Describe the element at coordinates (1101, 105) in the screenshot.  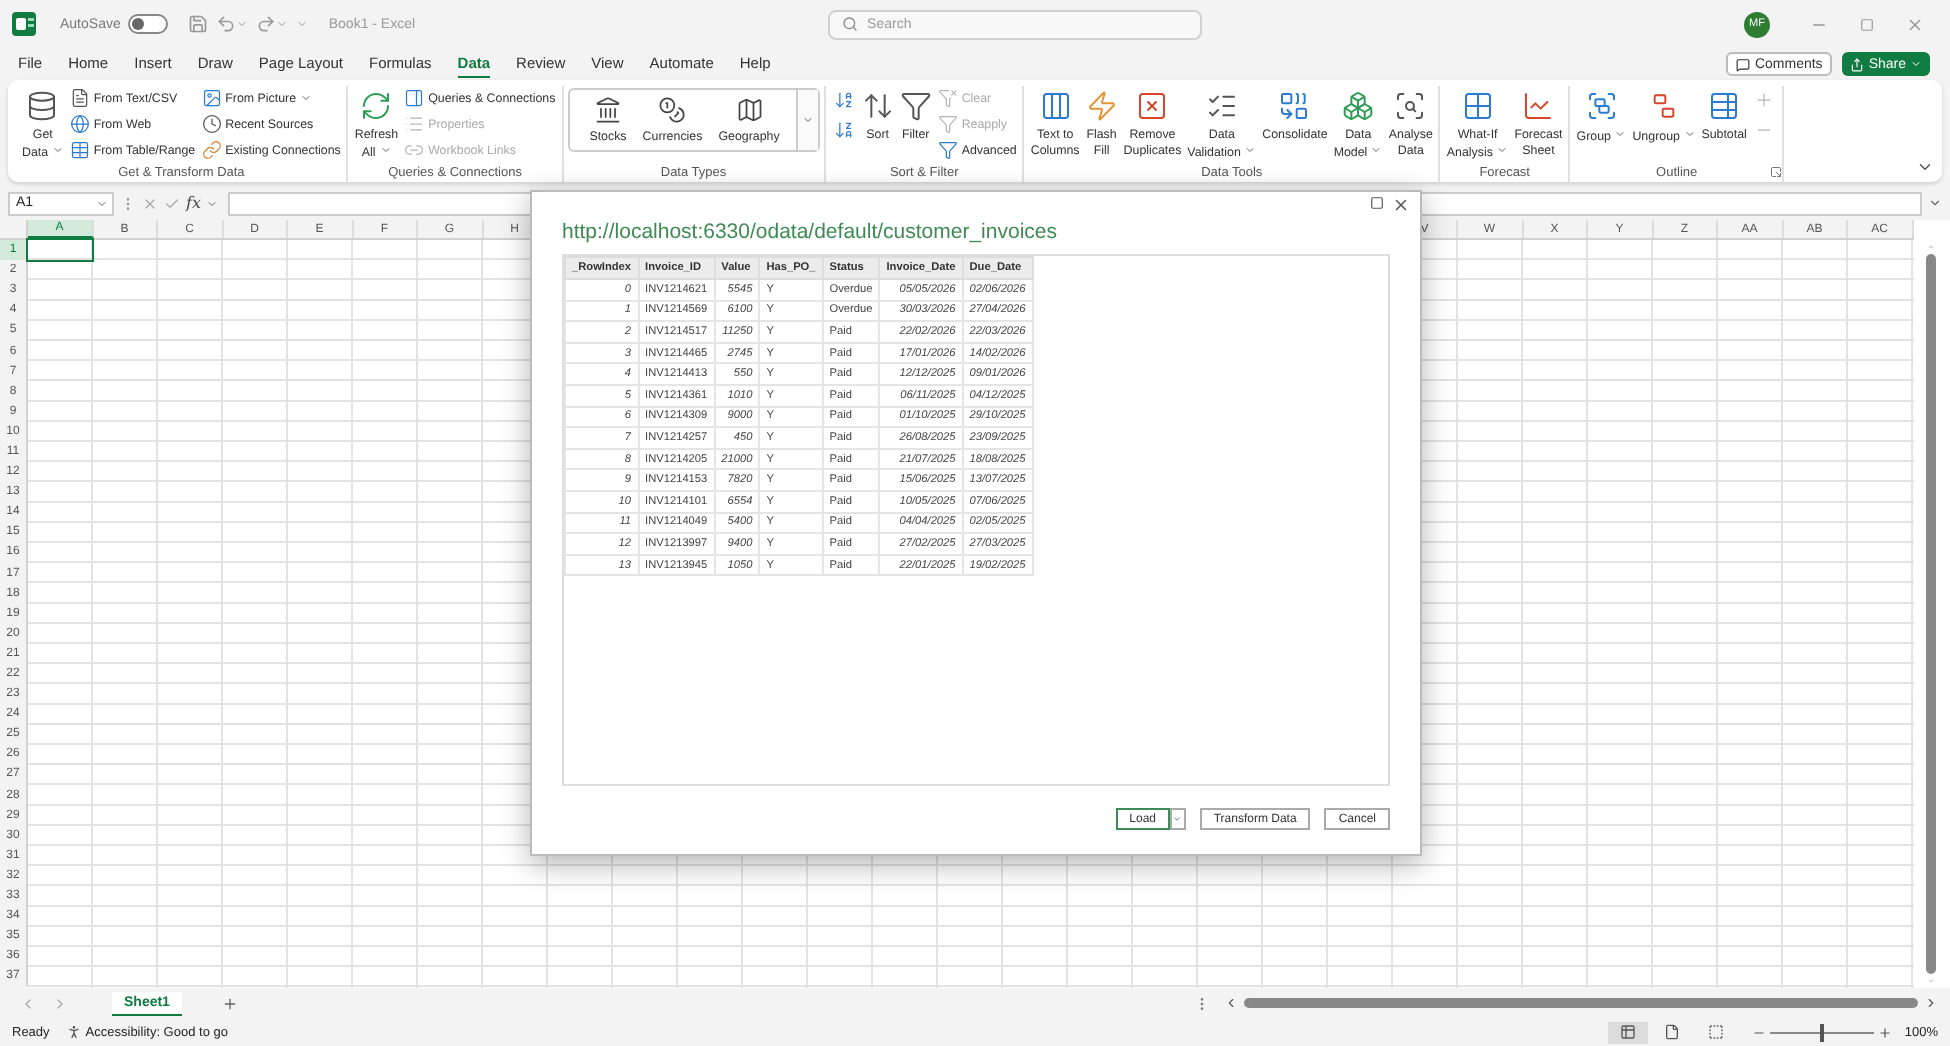
I see `lightning-icon` at that location.